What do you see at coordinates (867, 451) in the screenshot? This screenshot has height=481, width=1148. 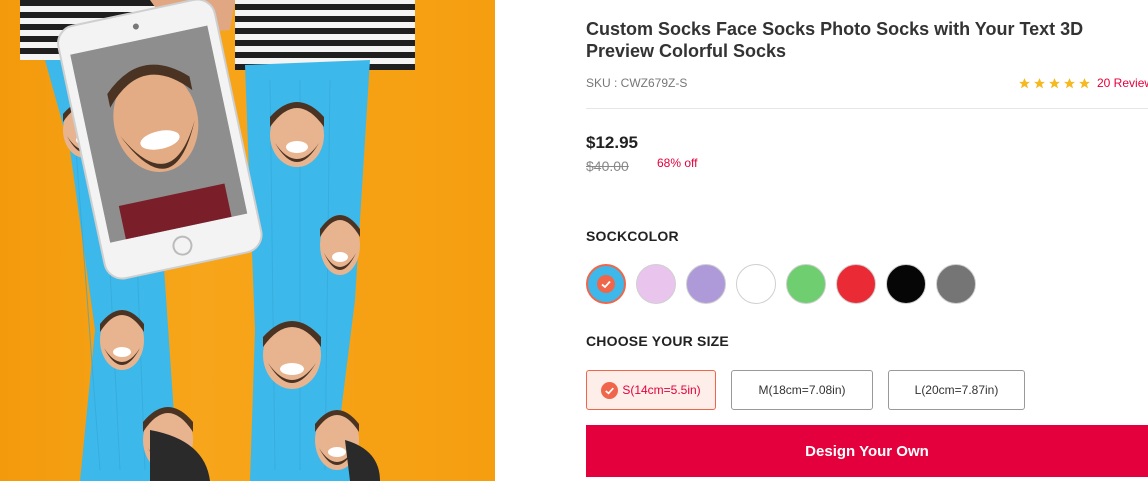 I see `design-your-own-button: Design Your Own` at bounding box center [867, 451].